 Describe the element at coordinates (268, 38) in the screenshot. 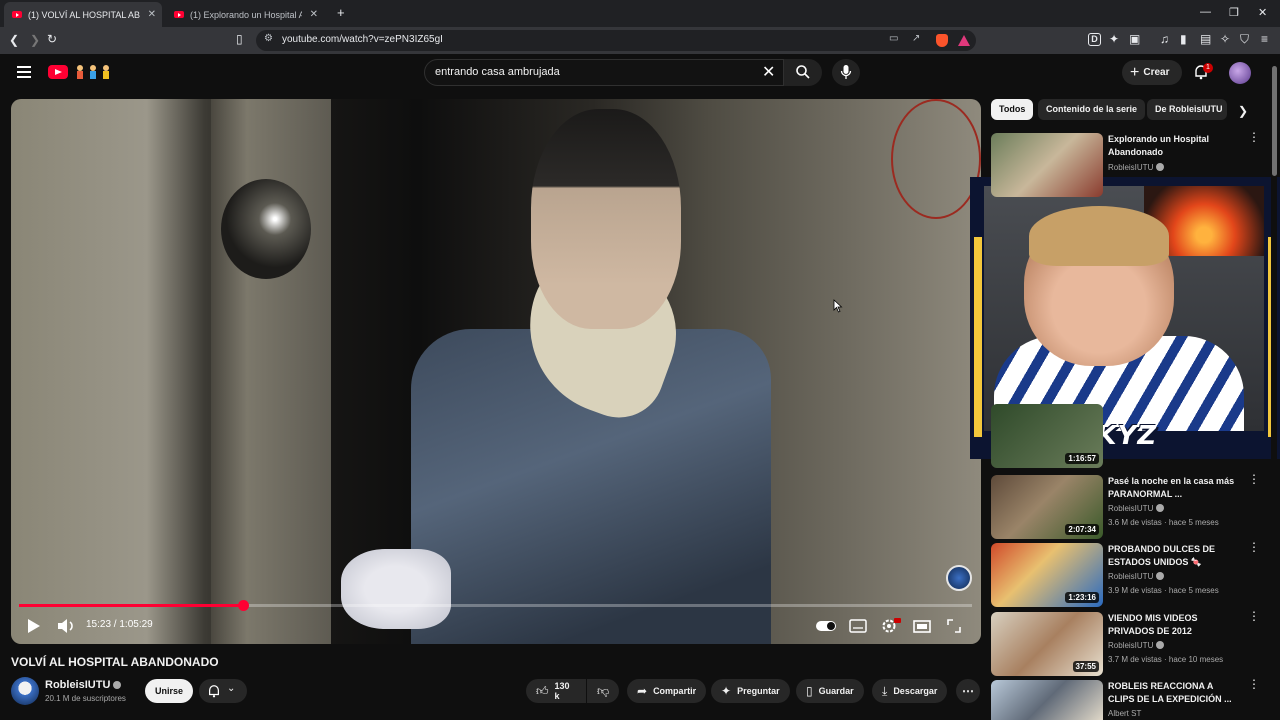

I see `site-info-icon: ⚙` at that location.